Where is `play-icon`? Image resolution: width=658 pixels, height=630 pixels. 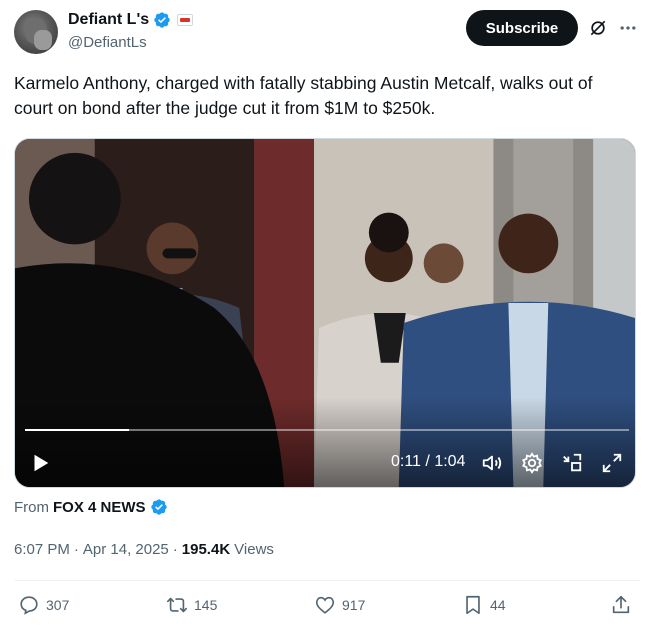
play-icon is located at coordinates (40, 463).